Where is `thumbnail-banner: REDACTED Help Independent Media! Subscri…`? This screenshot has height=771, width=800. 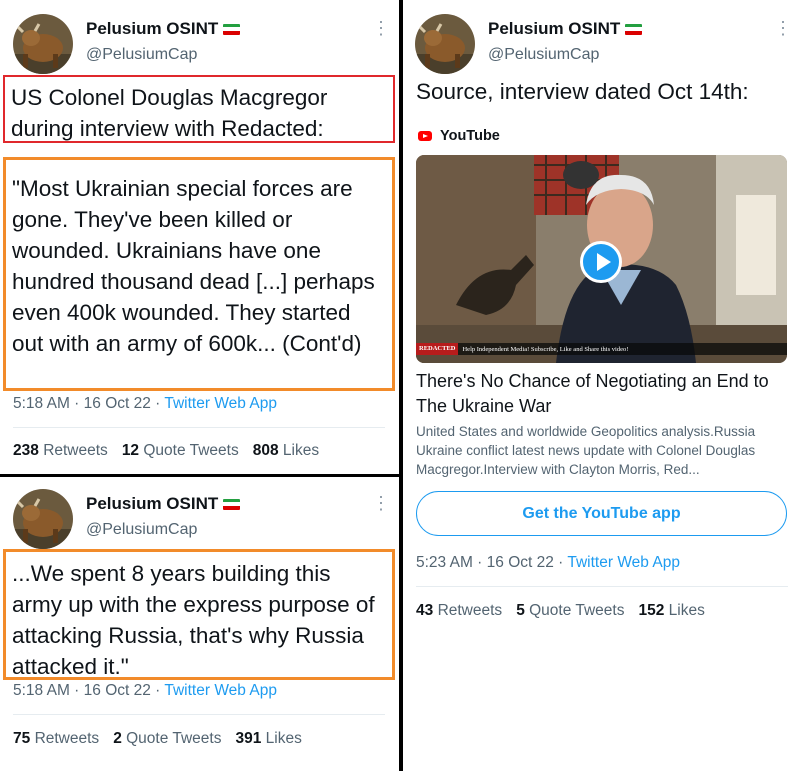
thumbnail-banner: REDACTED Help Independent Media! Subscri… is located at coordinates (601, 349).